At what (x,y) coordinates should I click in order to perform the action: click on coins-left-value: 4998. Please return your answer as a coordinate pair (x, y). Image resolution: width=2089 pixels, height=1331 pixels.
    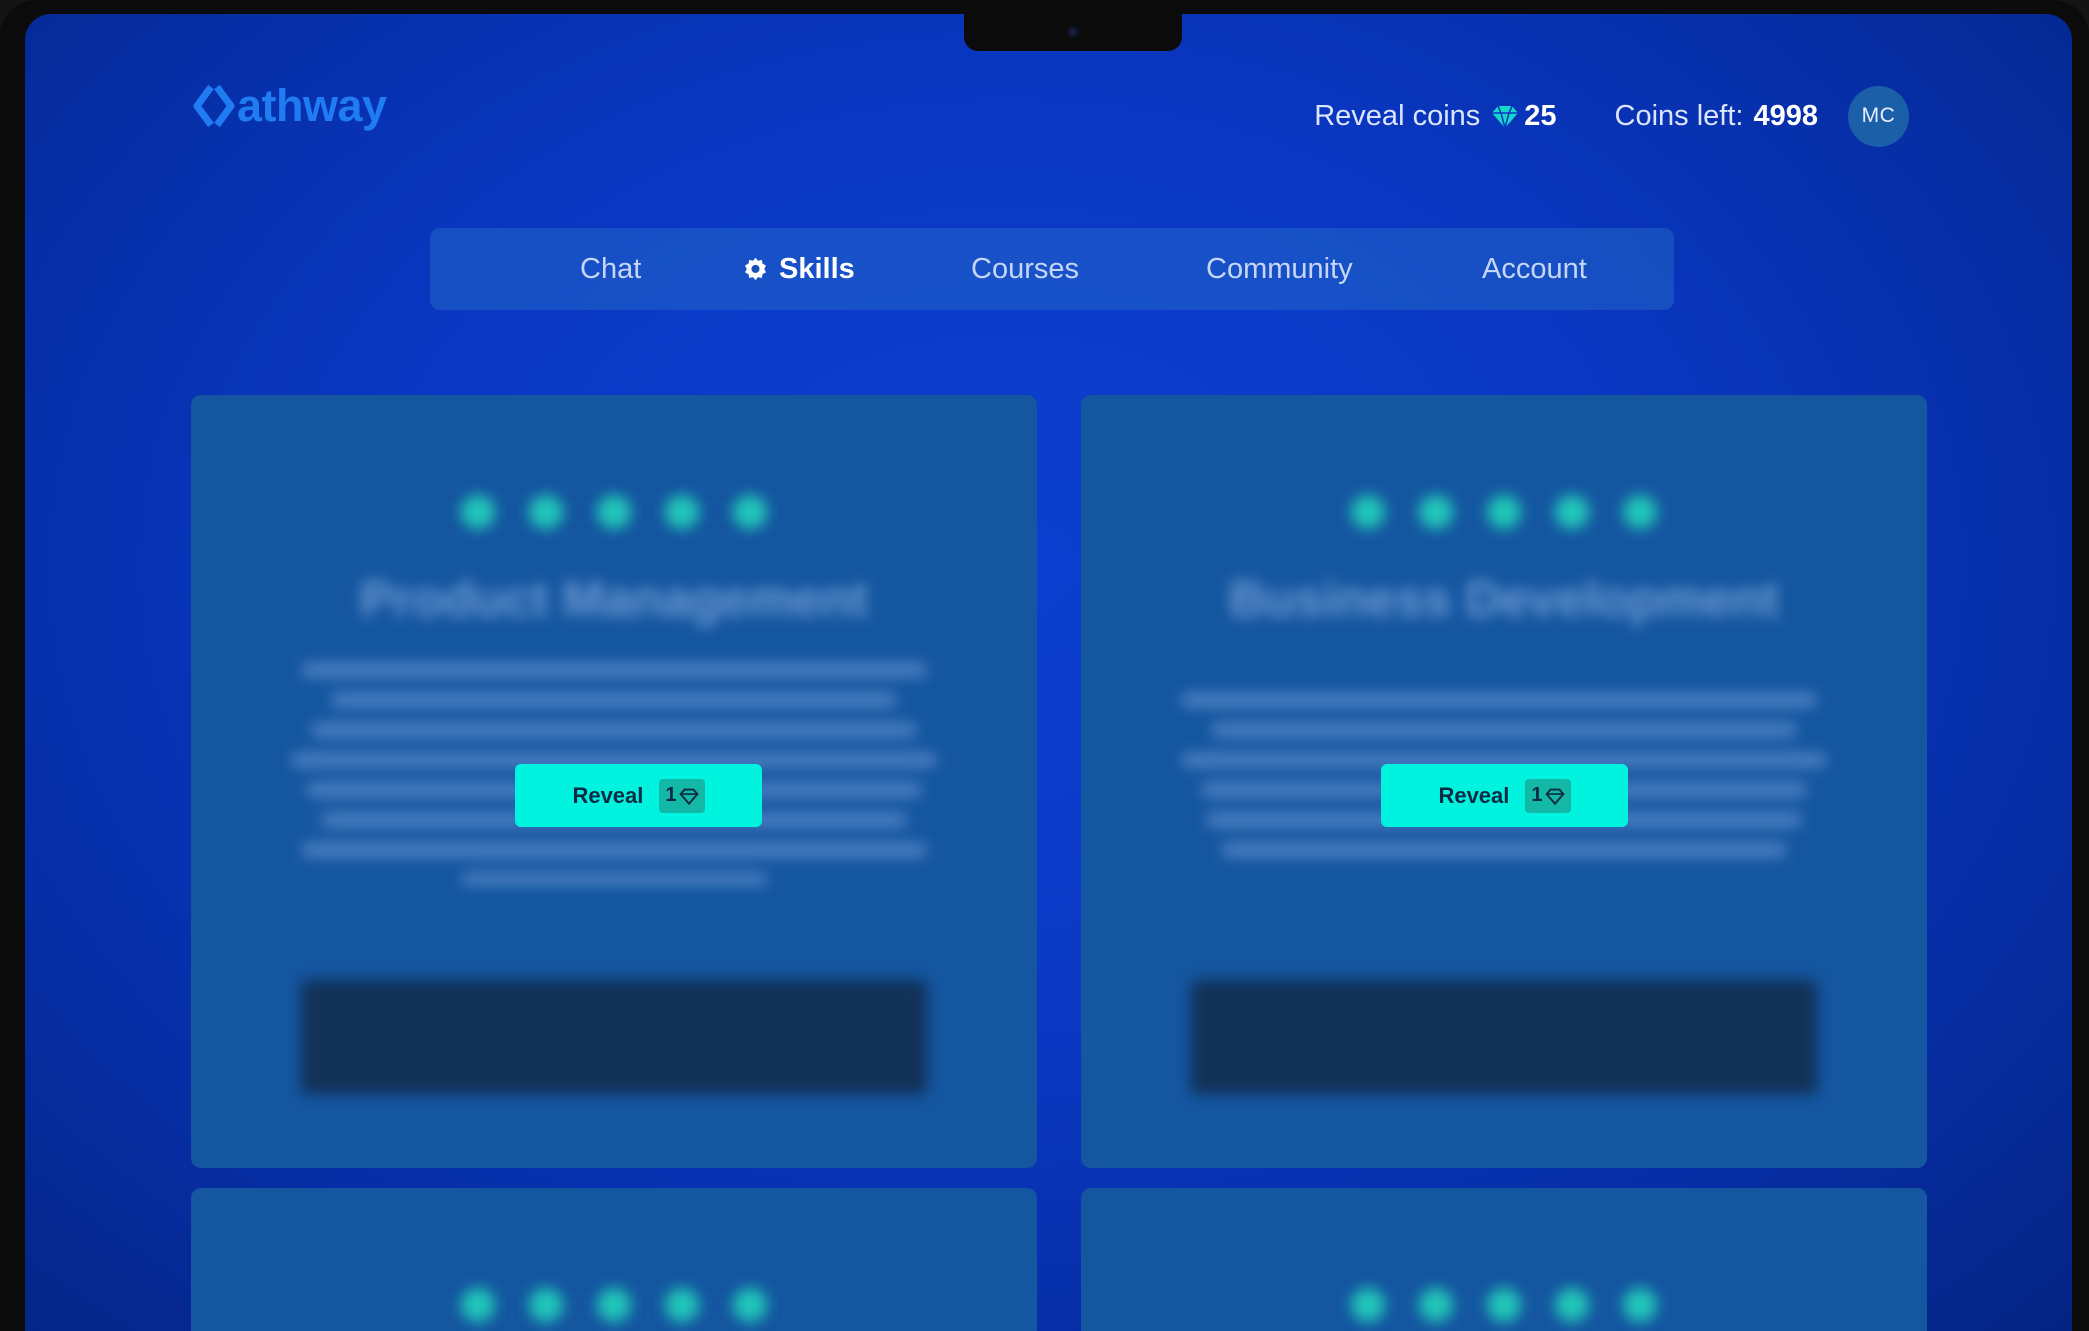
    Looking at the image, I should click on (1785, 115).